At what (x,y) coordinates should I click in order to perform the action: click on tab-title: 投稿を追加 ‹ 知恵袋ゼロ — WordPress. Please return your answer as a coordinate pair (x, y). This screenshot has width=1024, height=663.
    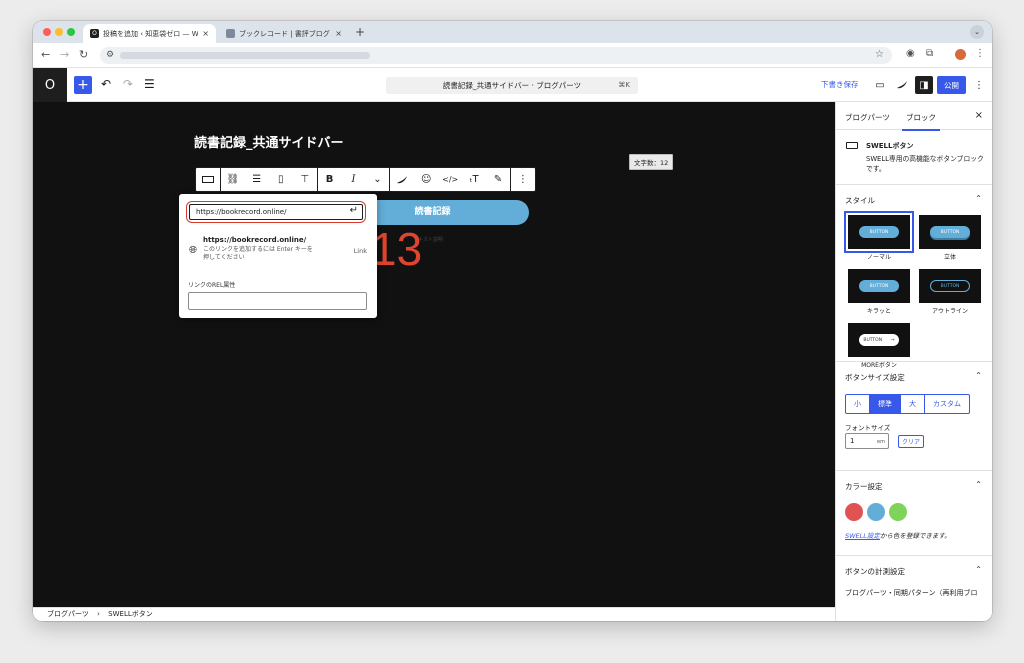
    Looking at the image, I should click on (151, 33).